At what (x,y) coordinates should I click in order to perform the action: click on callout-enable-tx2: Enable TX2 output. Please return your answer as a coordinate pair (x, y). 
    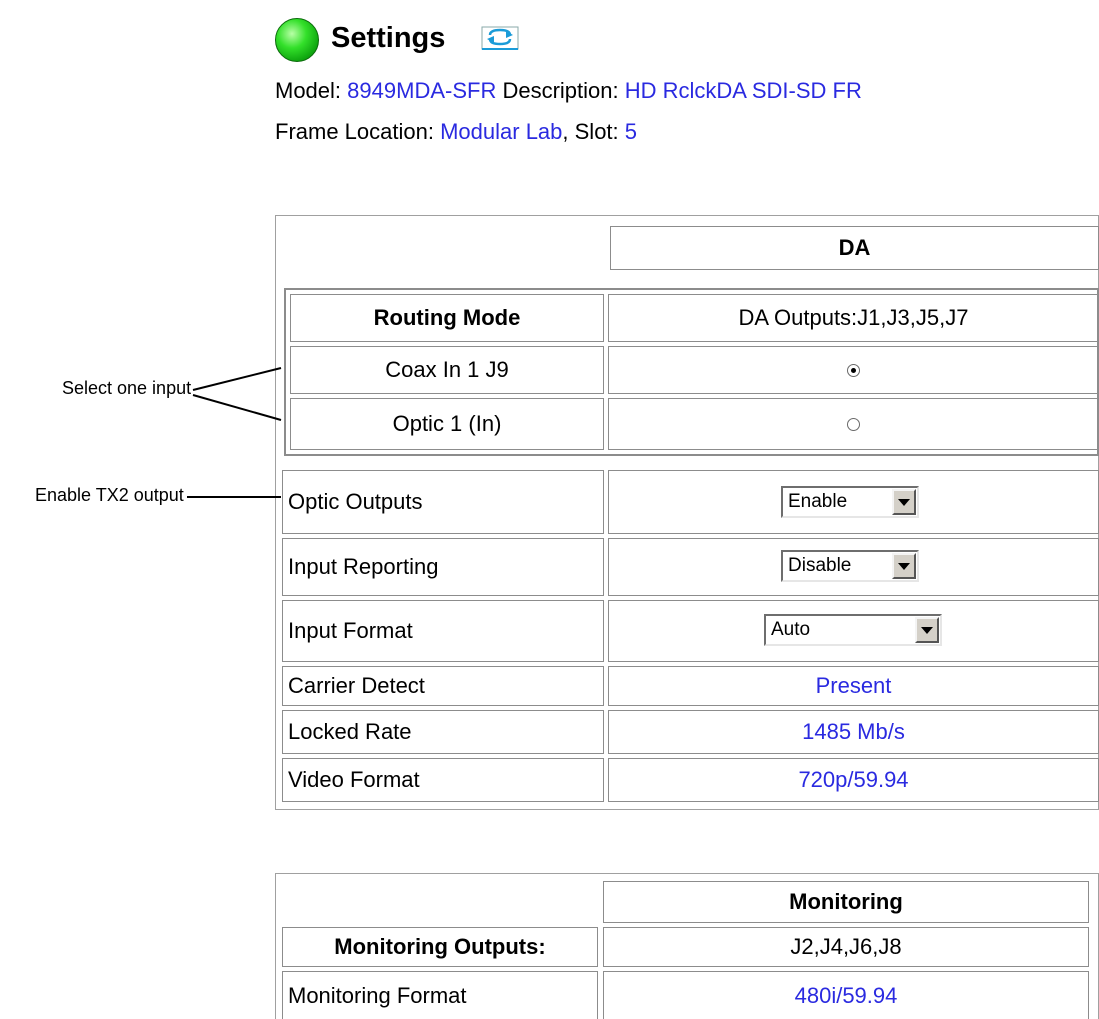
    Looking at the image, I should click on (109, 495).